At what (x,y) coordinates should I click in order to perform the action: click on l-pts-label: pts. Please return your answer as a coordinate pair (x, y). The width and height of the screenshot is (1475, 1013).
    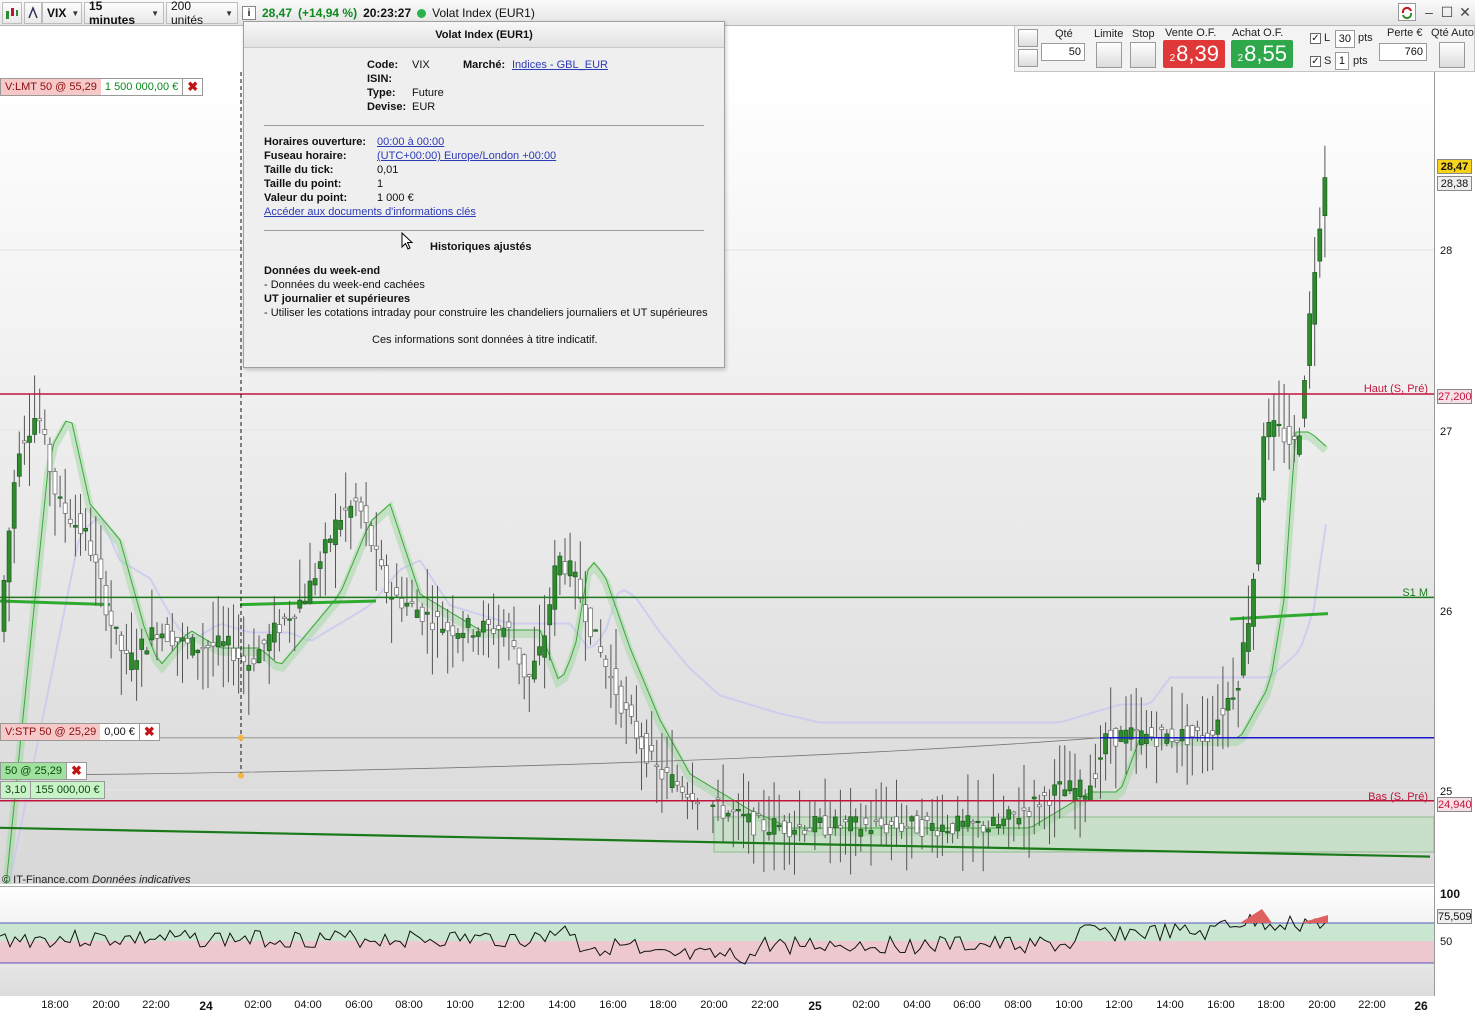
    Looking at the image, I should click on (1365, 38).